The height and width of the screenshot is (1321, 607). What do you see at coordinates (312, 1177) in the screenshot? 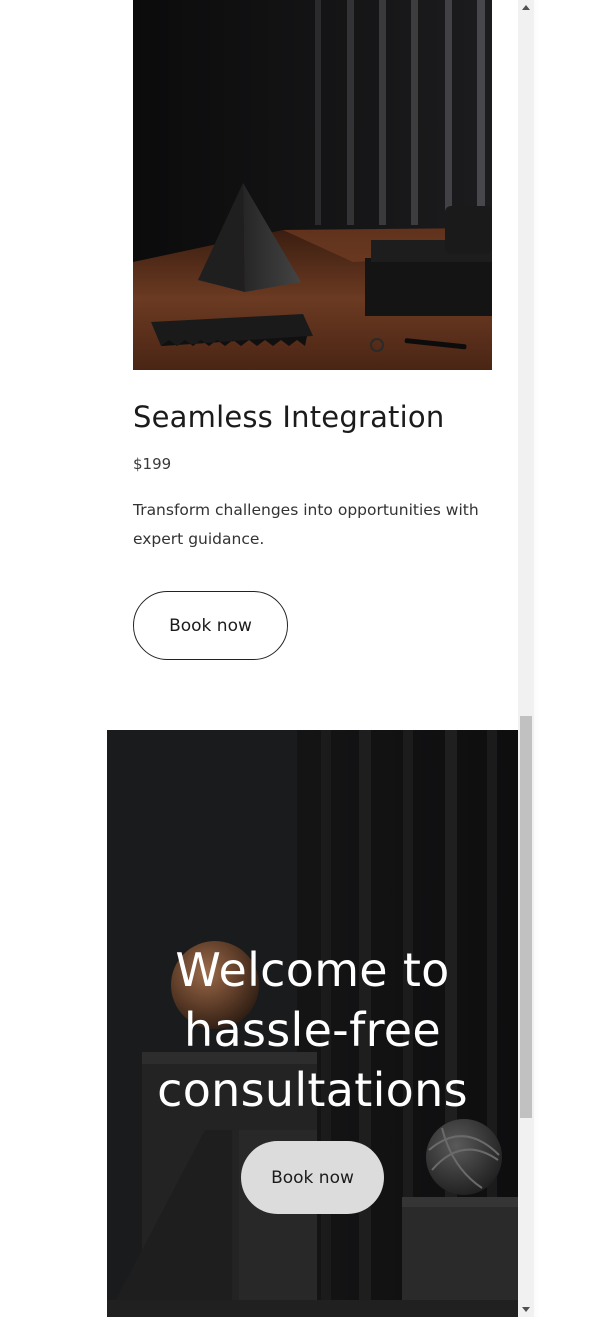
I see `hero-book-now-button: Book now` at bounding box center [312, 1177].